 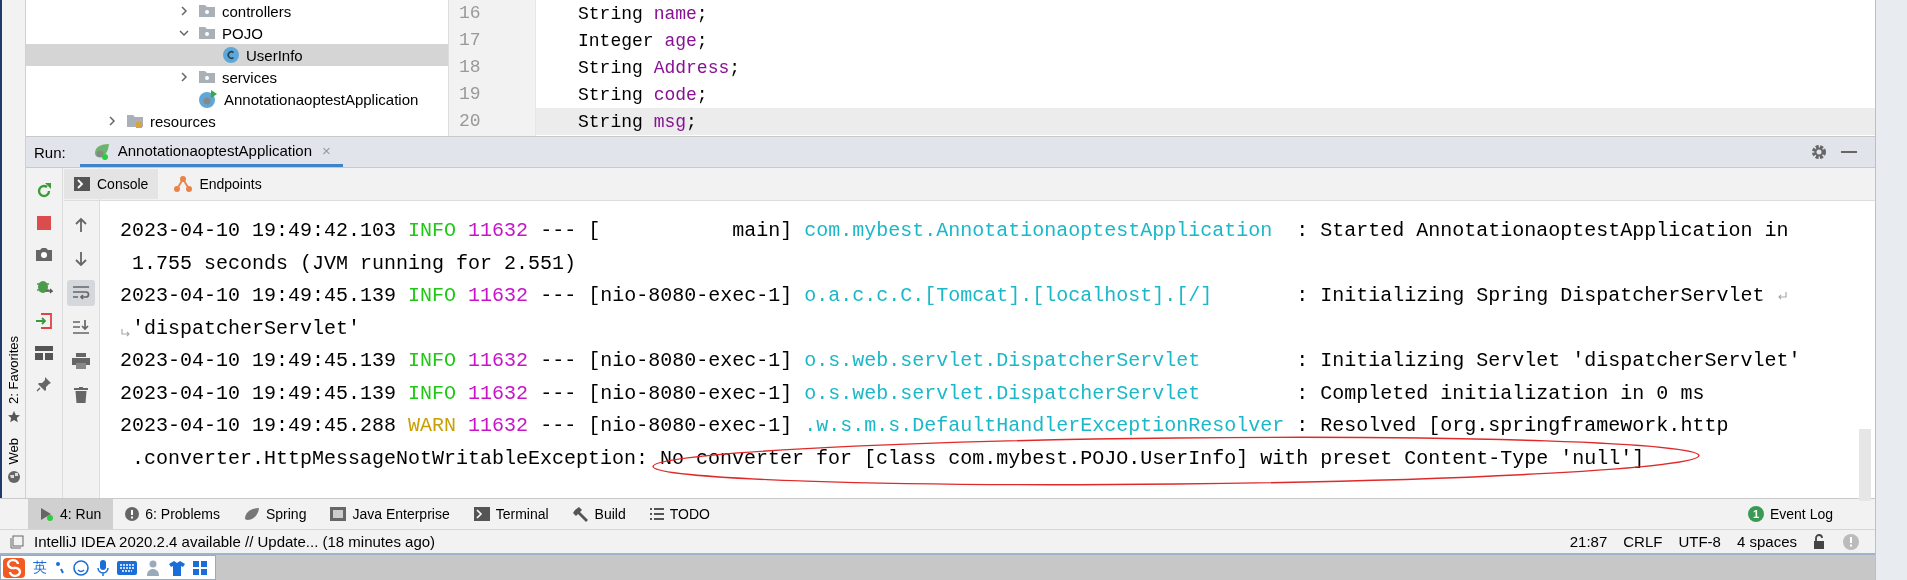 What do you see at coordinates (127, 567) in the screenshot?
I see `keyboard-icon` at bounding box center [127, 567].